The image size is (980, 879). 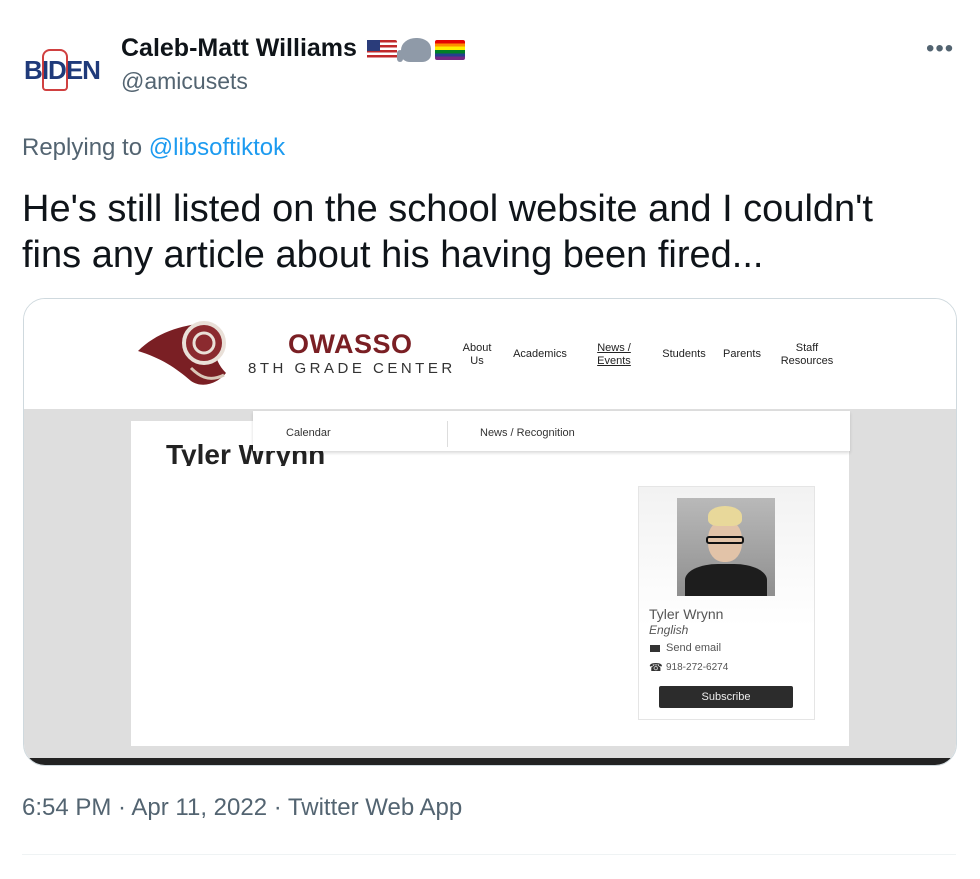 I want to click on tweet-timestamp: 6:54 PM · Apr 11, 2022 · Twitter Web App, so click(x=242, y=808).